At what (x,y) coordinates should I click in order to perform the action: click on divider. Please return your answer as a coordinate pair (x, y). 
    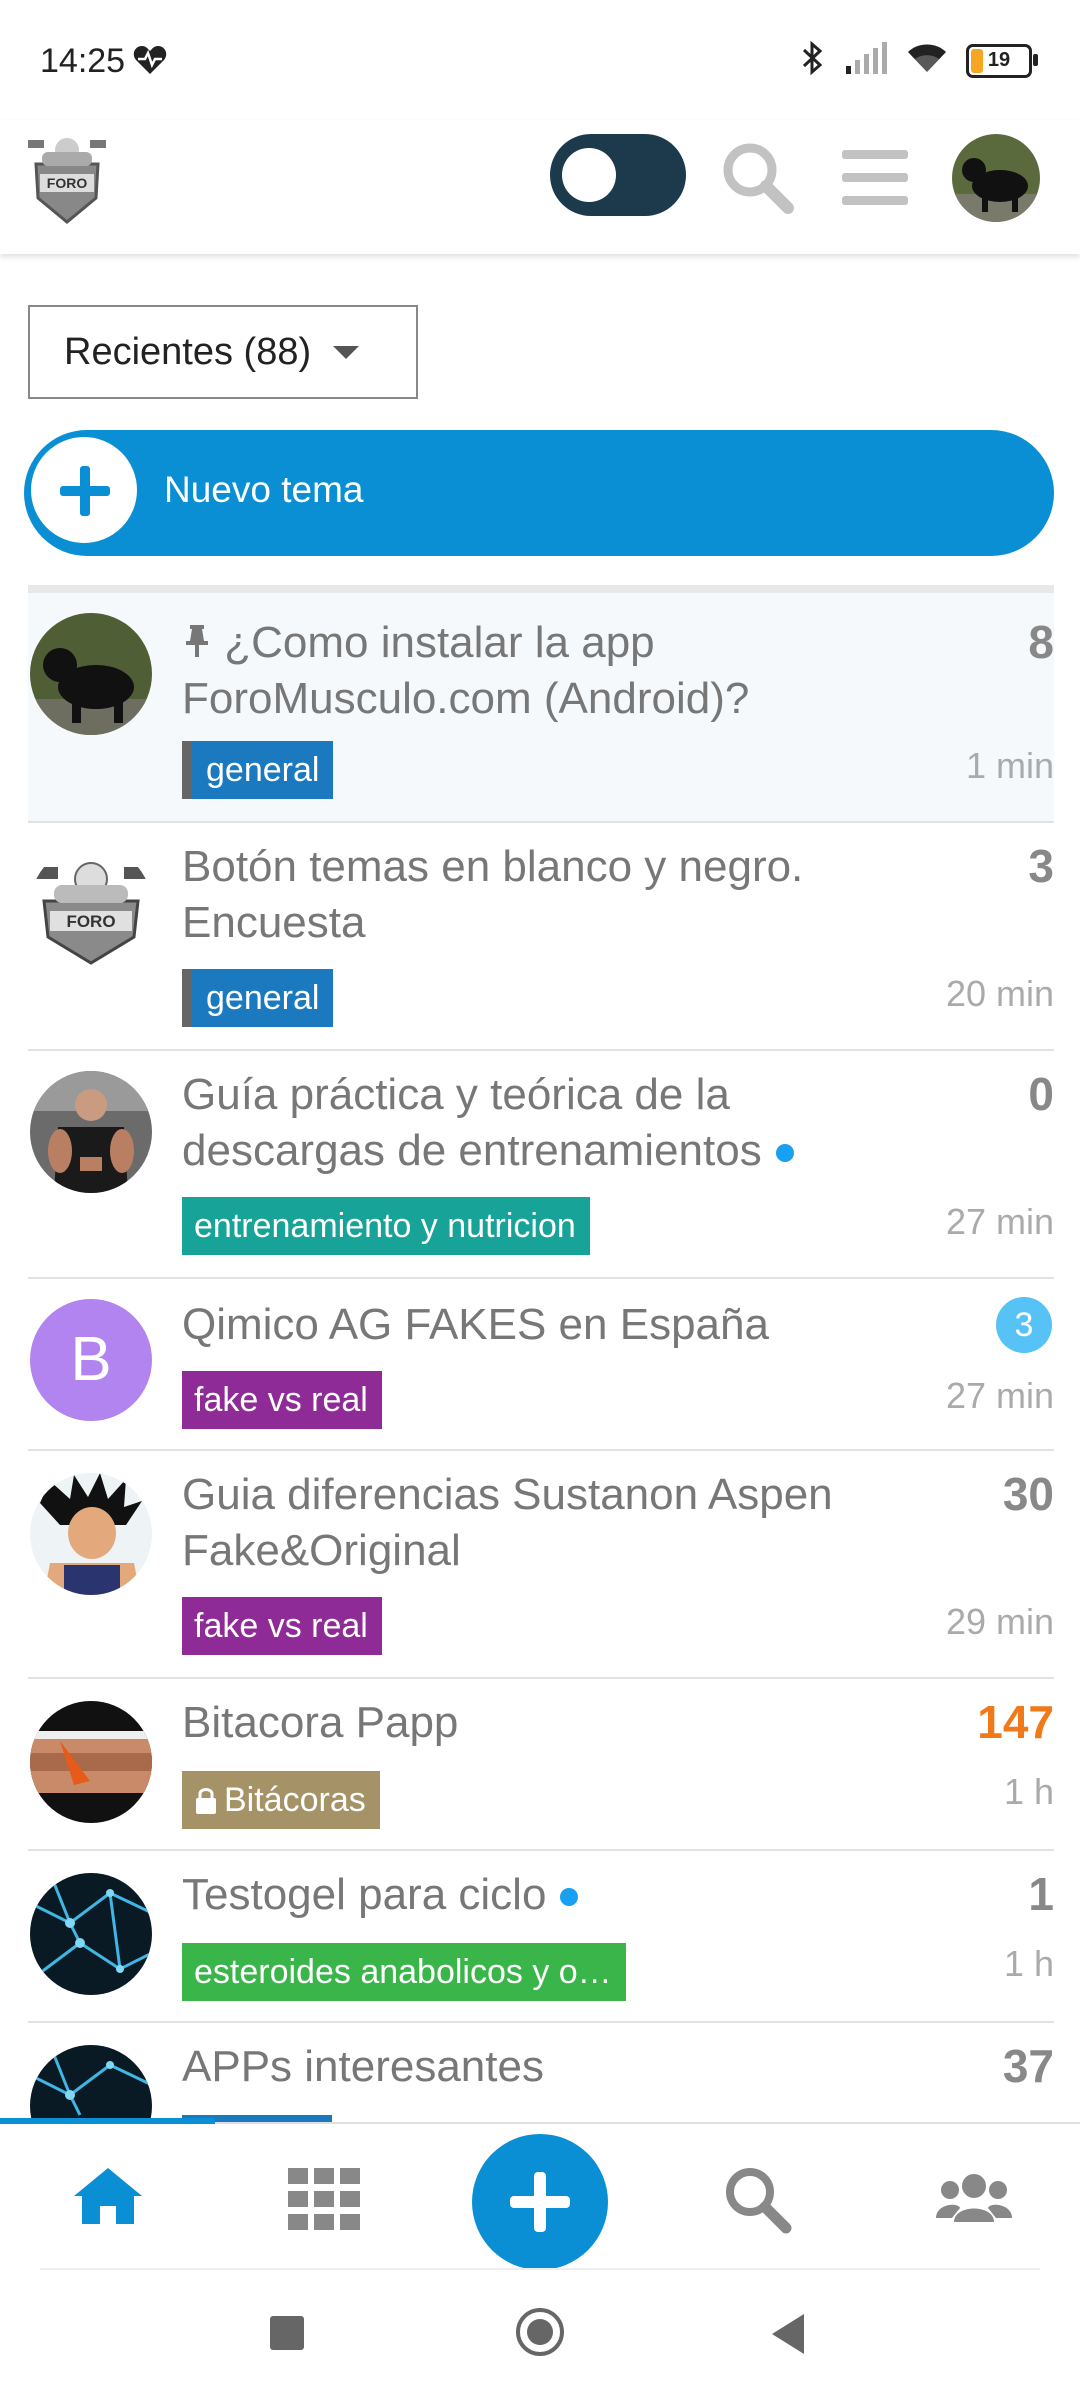
    Looking at the image, I should click on (540, 2269).